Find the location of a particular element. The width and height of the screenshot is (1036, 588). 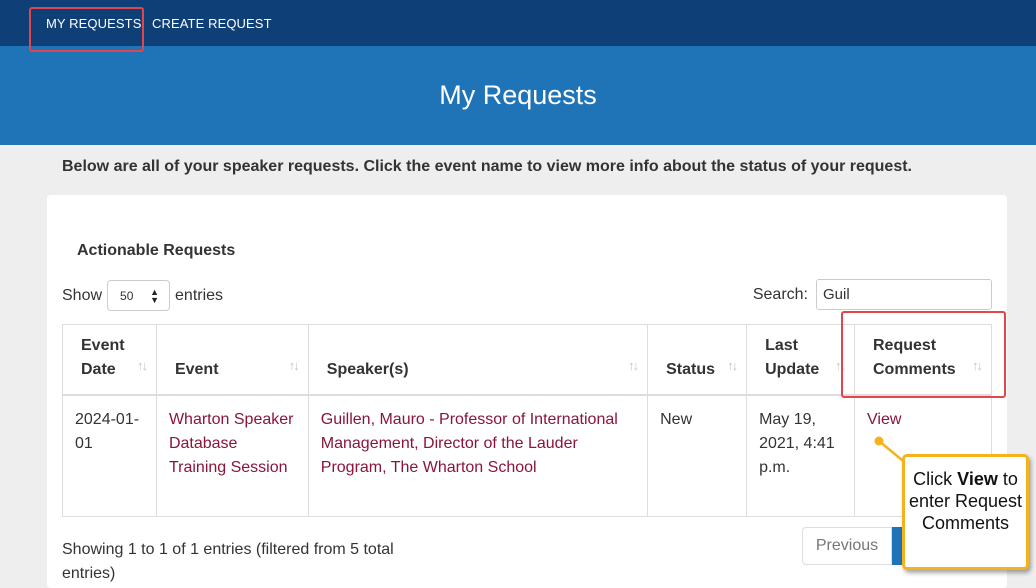

cell-last-update: May 19, 2021, 4:41 p.m. is located at coordinates (800, 455).